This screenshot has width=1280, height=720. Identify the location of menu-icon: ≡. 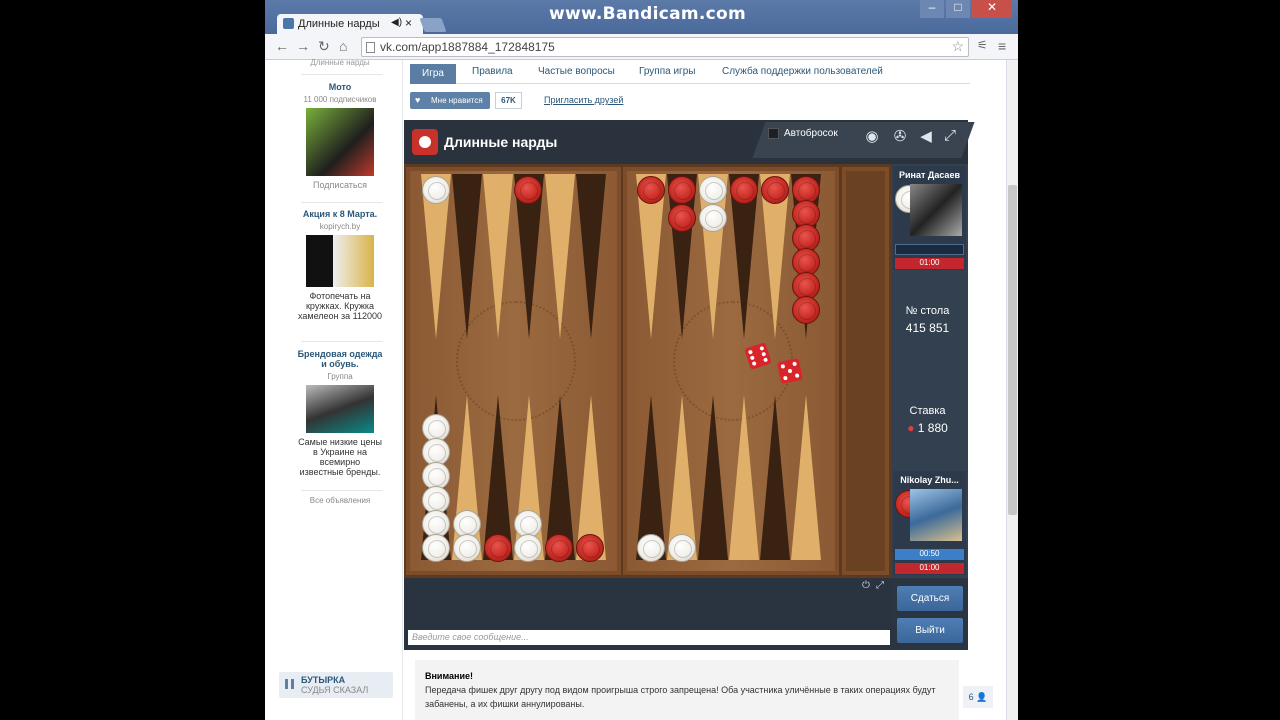
(1002, 46).